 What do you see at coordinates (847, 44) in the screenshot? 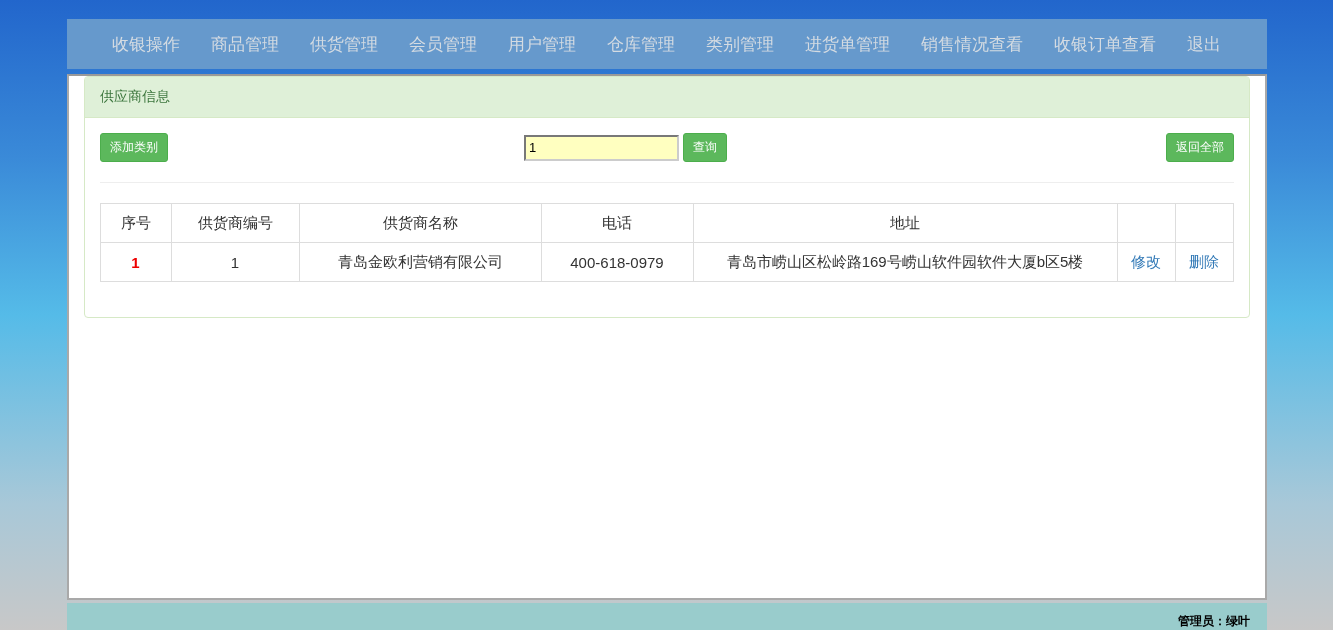
I see `nav-link: 进货单管理` at bounding box center [847, 44].